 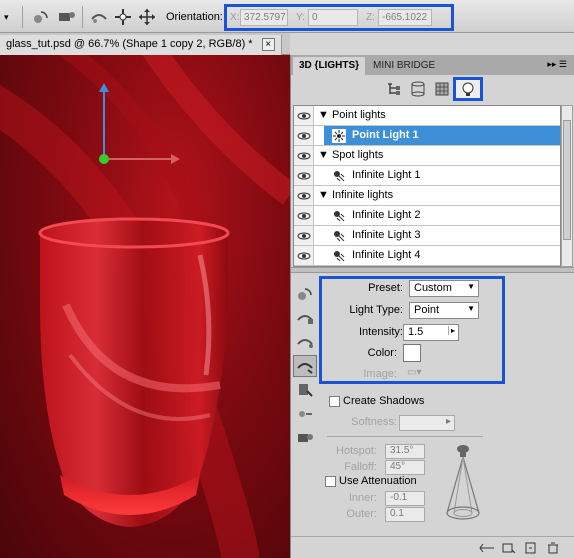 I want to click on list-item: ▼ Spot lights, so click(x=427, y=156).